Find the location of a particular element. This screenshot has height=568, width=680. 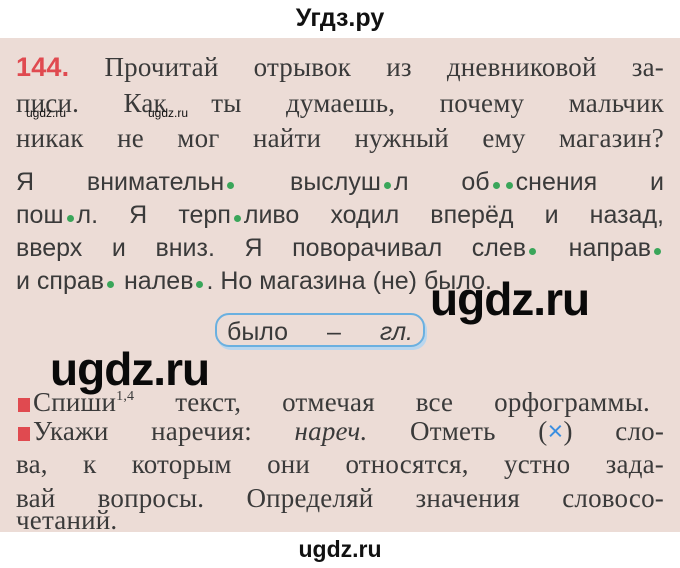

question-line-1: 144. Прочитай отрывок из дневниковой за- is located at coordinates (340, 67).